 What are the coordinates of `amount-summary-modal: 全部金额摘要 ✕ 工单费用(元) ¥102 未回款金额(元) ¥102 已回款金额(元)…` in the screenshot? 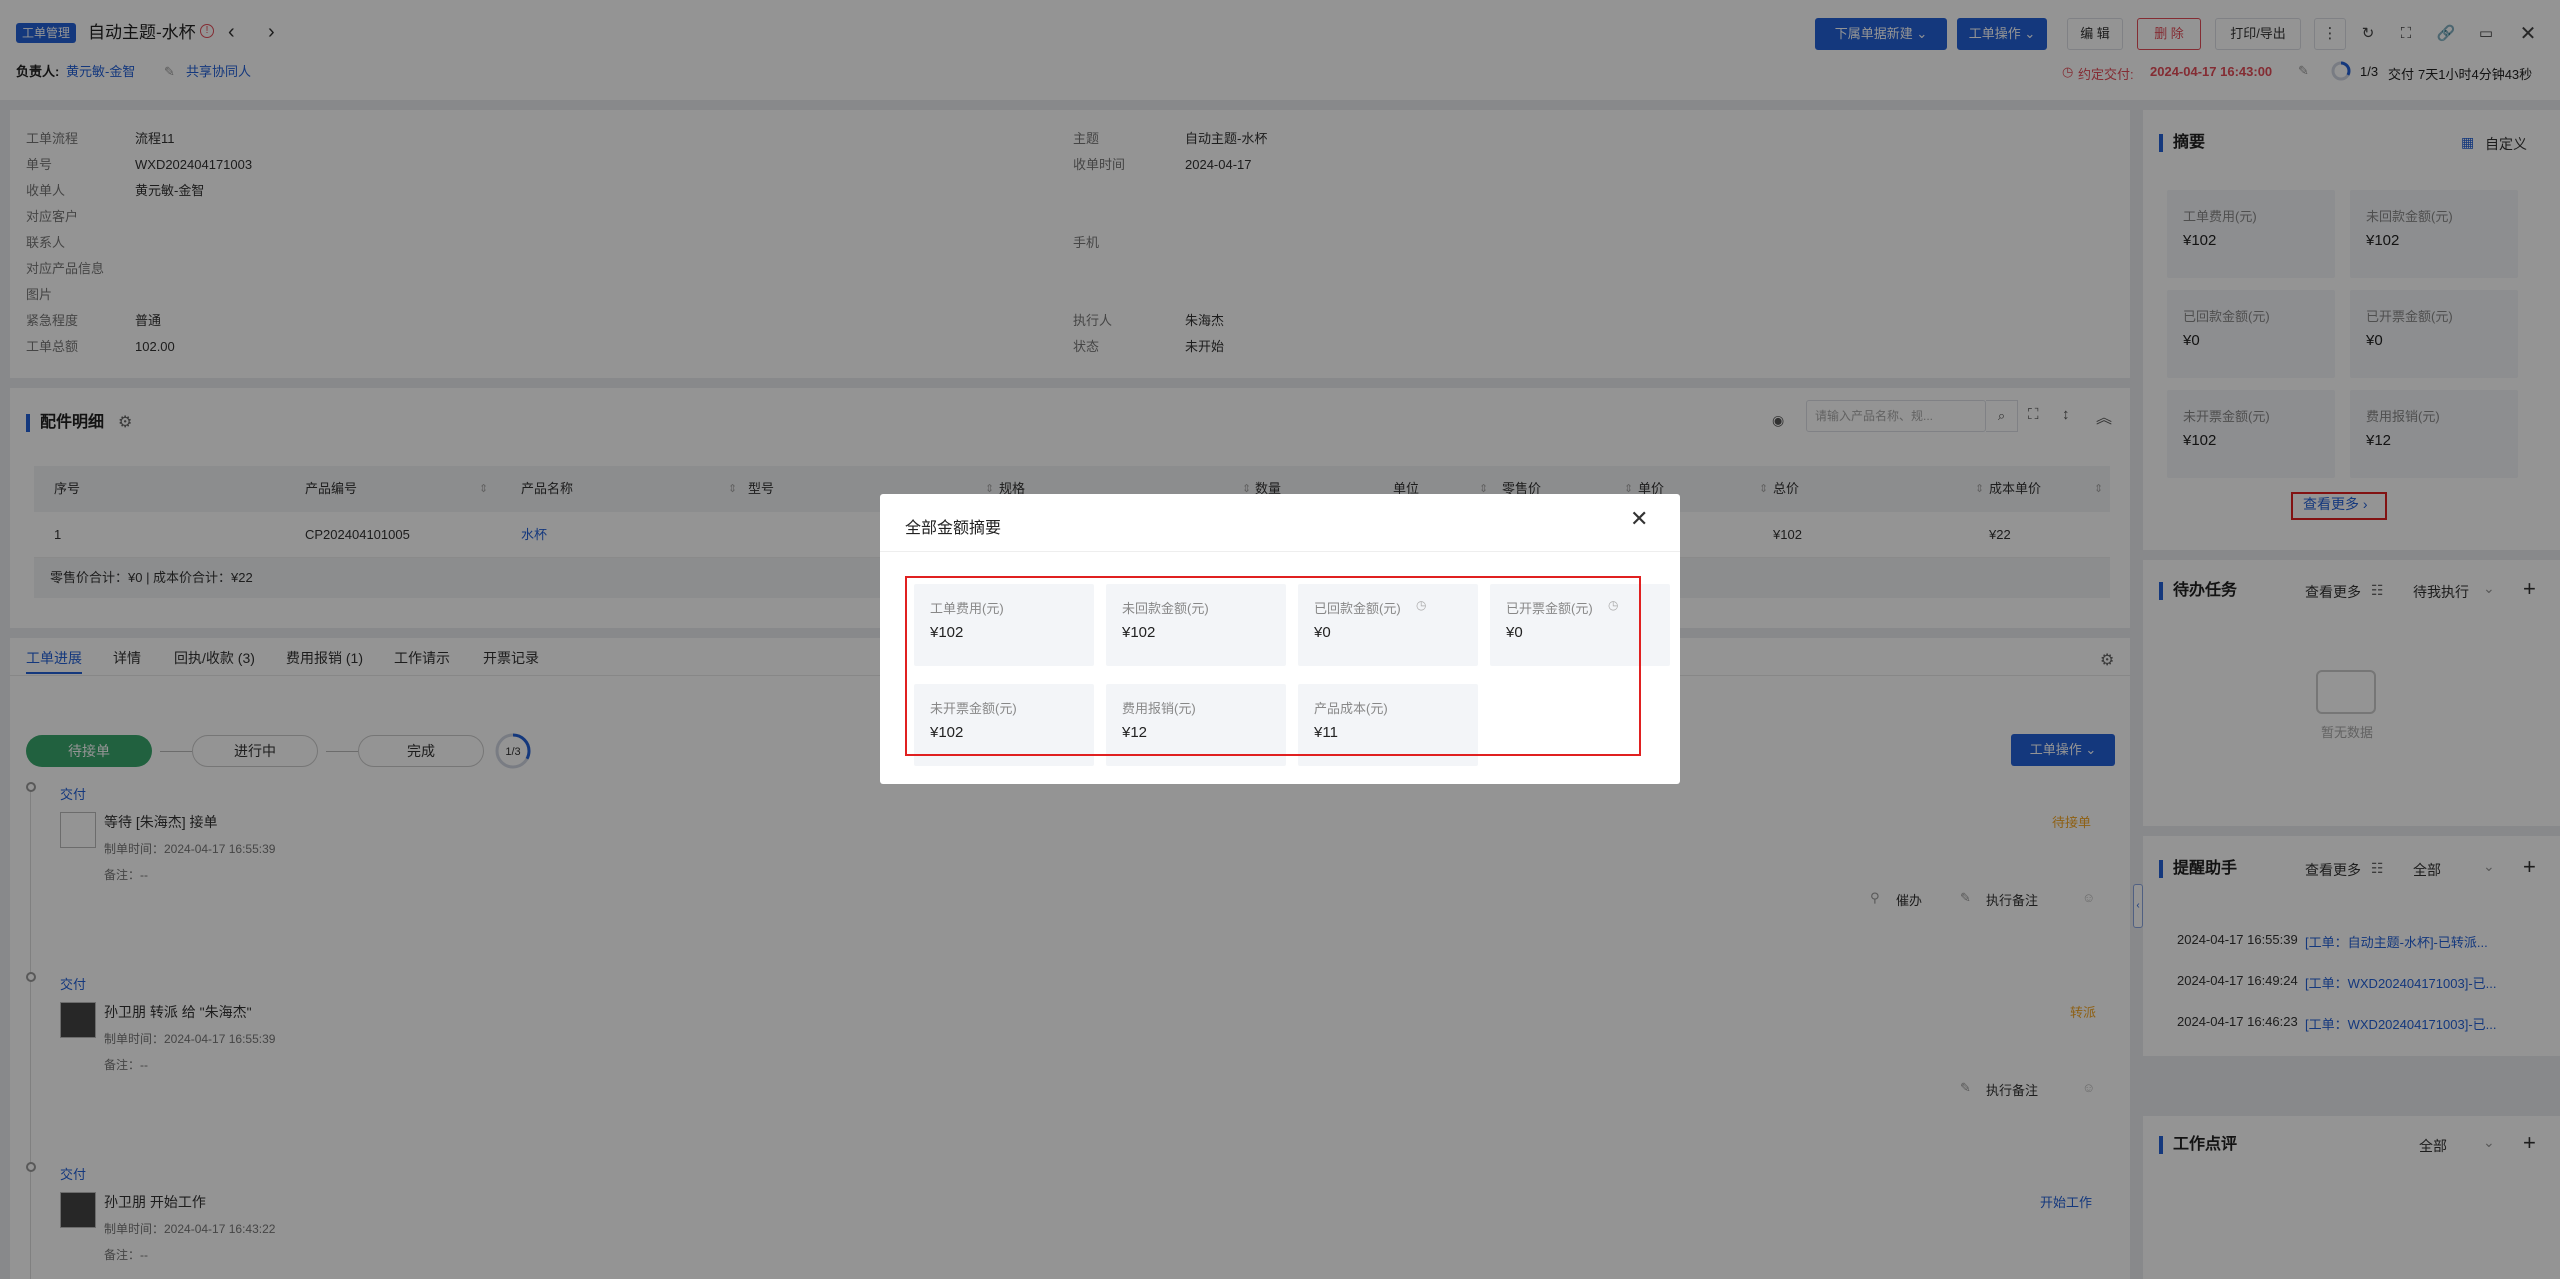 It's located at (1280, 639).